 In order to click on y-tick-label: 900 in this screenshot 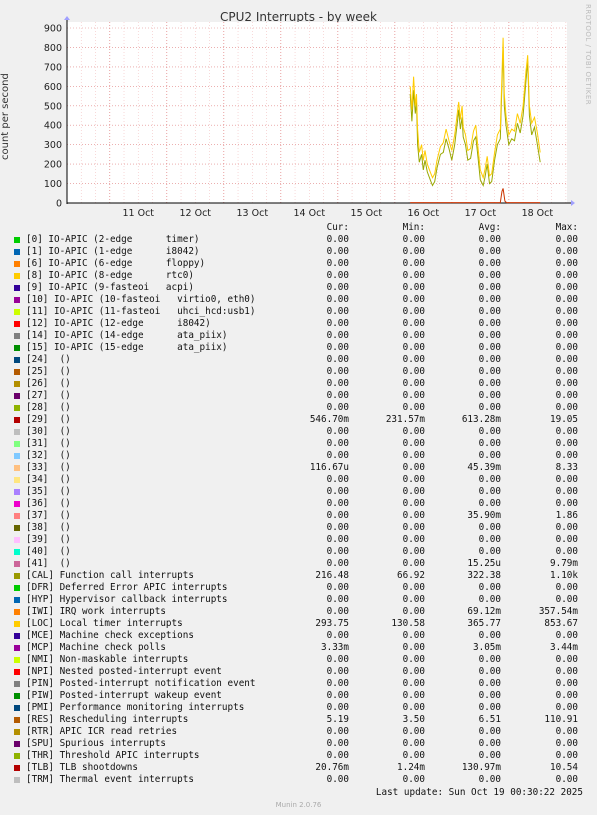, I will do `click(53, 29)`.